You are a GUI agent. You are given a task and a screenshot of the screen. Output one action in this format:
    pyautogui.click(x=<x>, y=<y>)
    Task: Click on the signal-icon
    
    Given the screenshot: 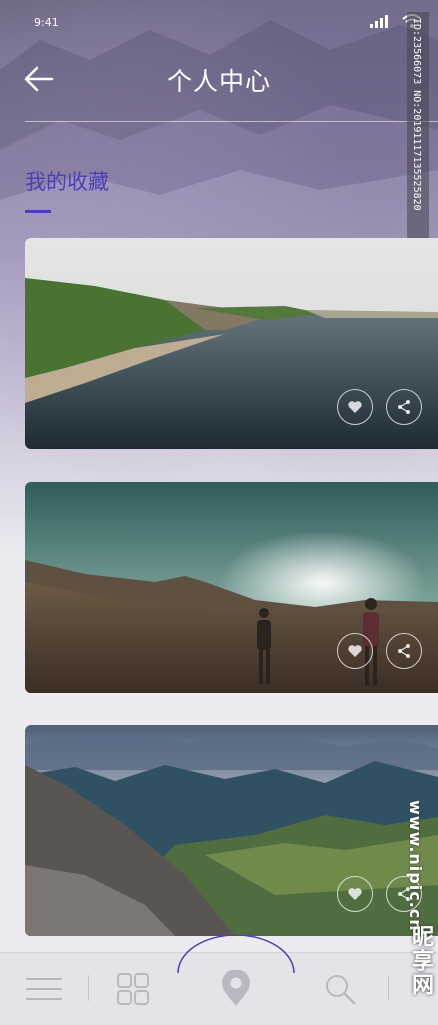 What is the action you would take?
    pyautogui.click(x=379, y=21)
    